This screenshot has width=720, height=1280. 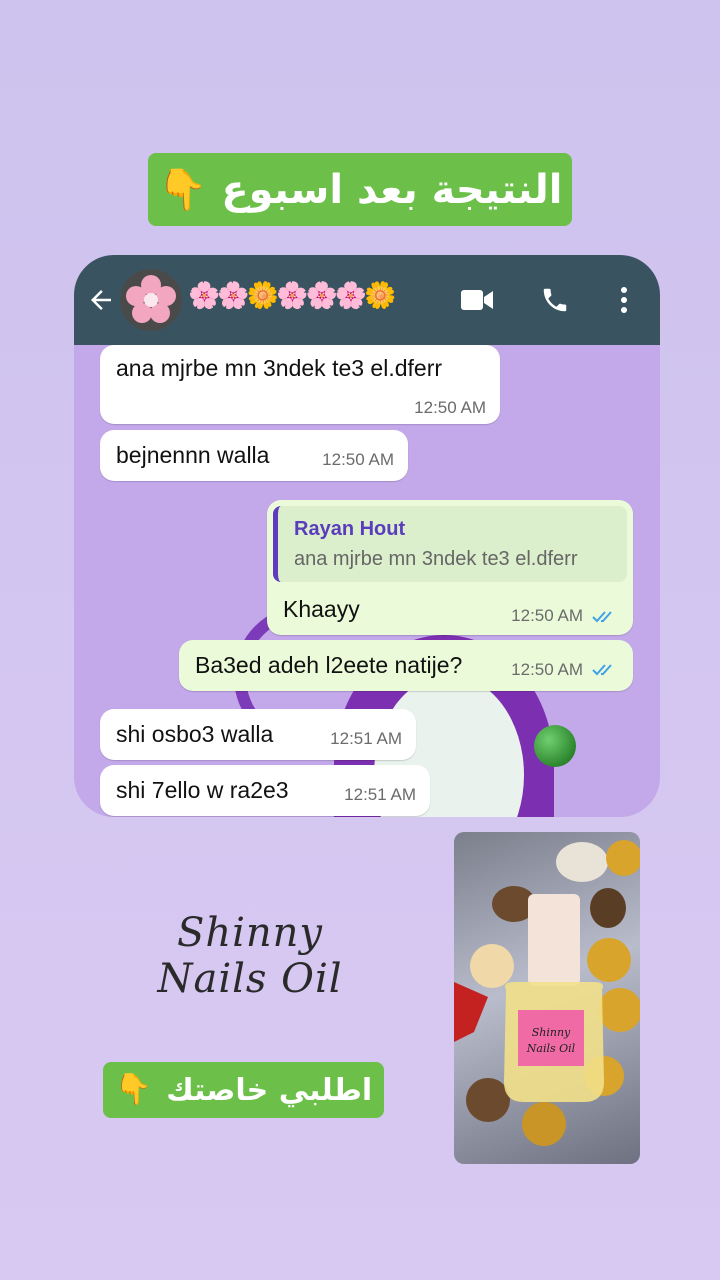 I want to click on result-banner: 👇 النتيجة بعد اسبوع, so click(x=360, y=189).